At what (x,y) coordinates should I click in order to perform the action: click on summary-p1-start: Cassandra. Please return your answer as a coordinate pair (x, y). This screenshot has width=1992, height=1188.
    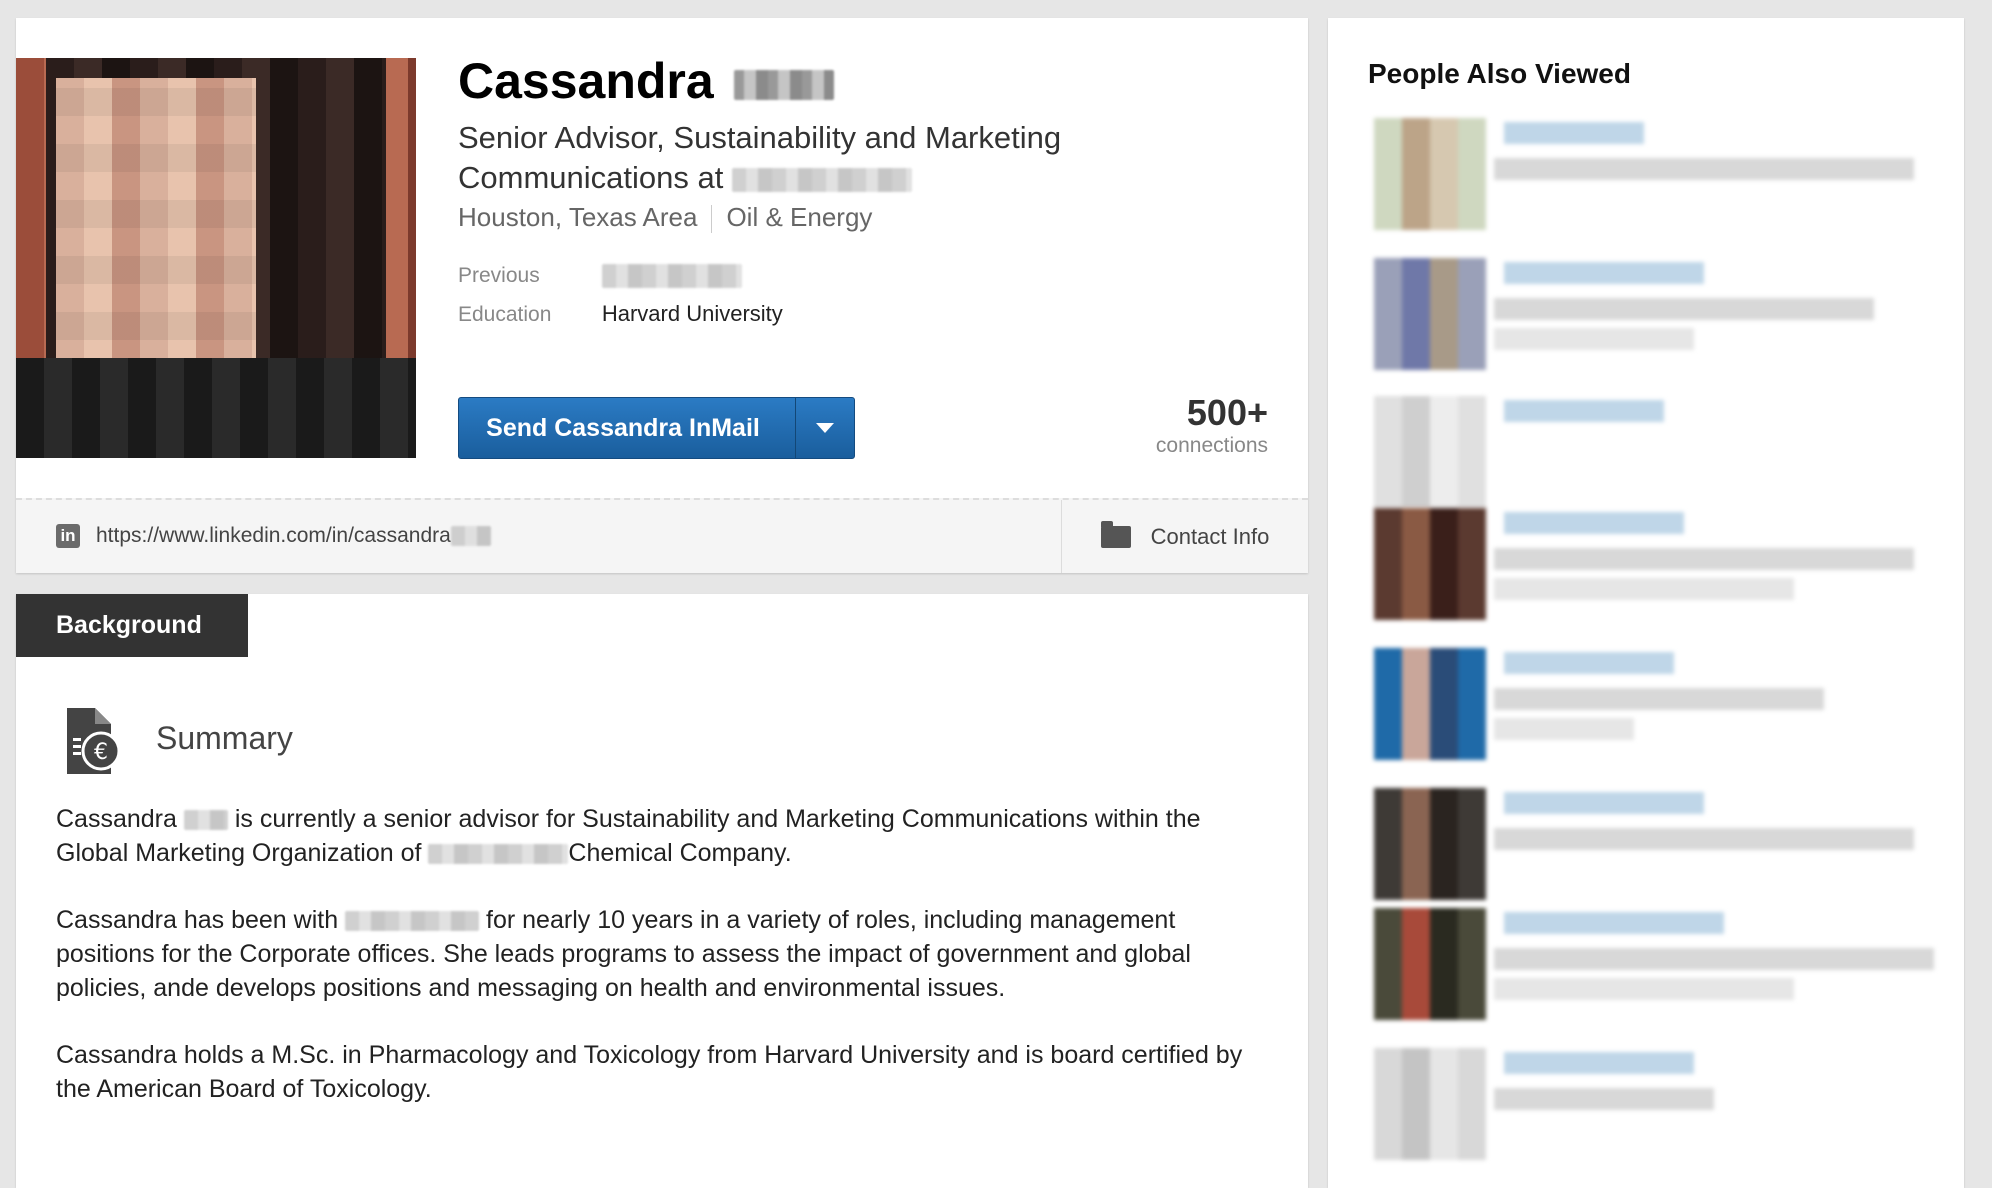
    Looking at the image, I should click on (116, 819).